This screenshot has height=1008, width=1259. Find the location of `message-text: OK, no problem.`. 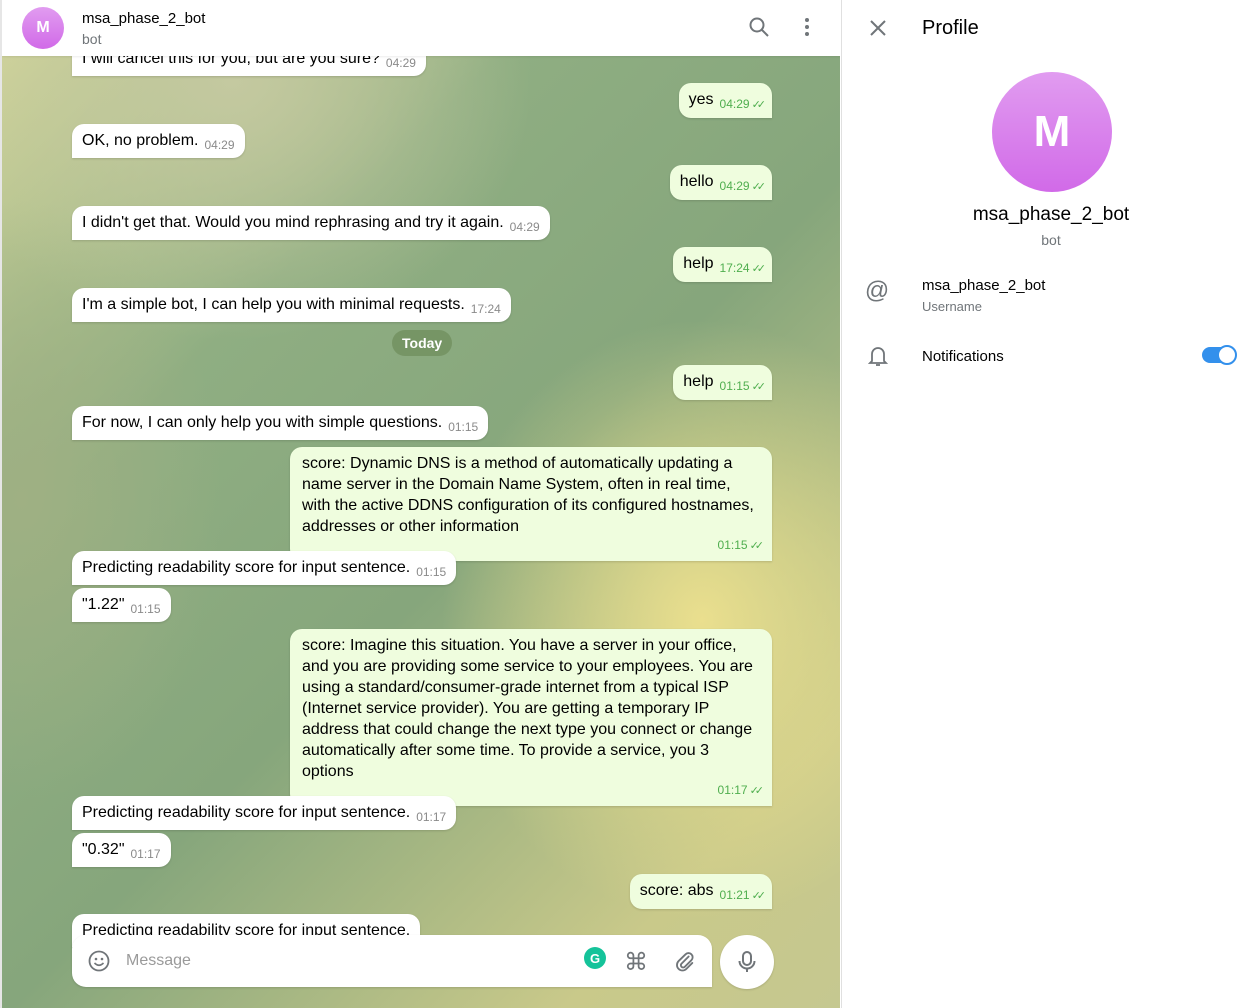

message-text: OK, no problem. is located at coordinates (140, 140).